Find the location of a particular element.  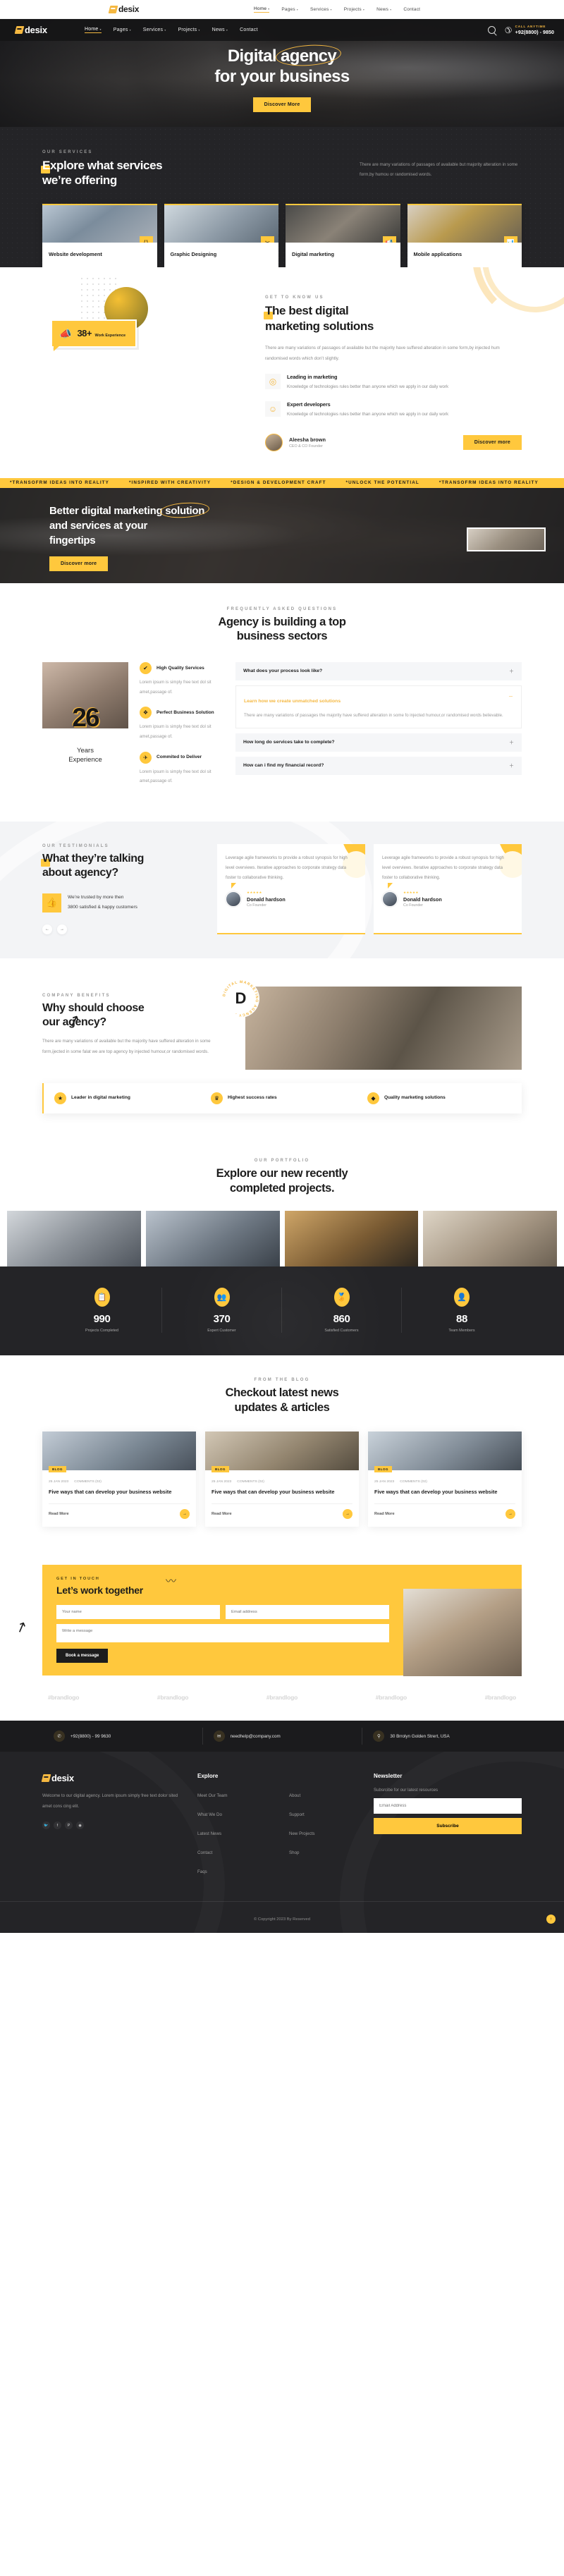

logo-mark-icon is located at coordinates (46, 1779).